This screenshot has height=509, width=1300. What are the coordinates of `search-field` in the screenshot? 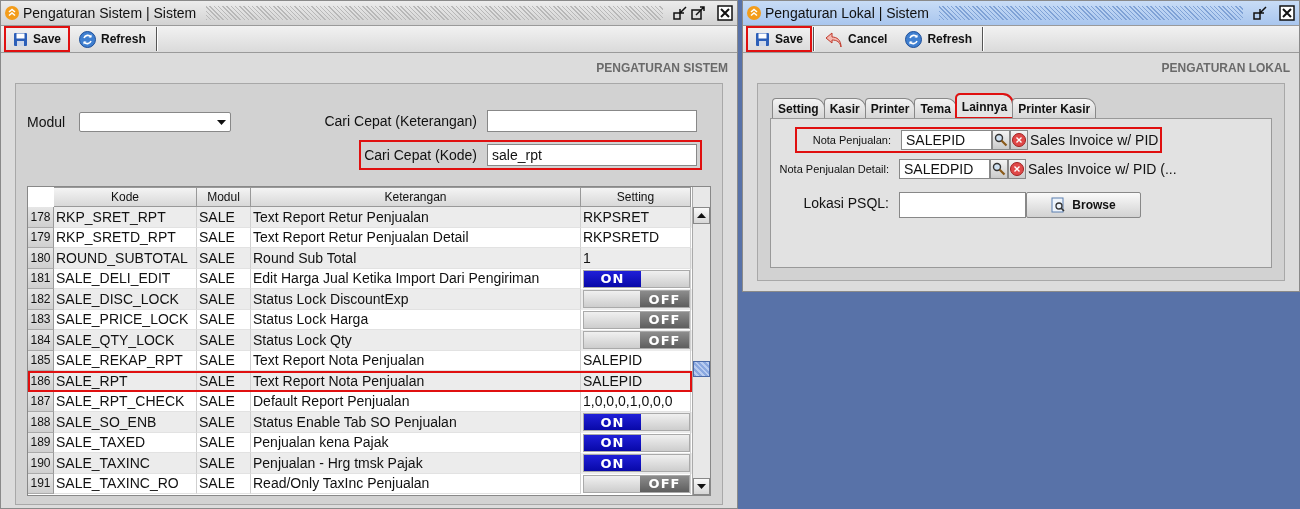 It's located at (592, 121).